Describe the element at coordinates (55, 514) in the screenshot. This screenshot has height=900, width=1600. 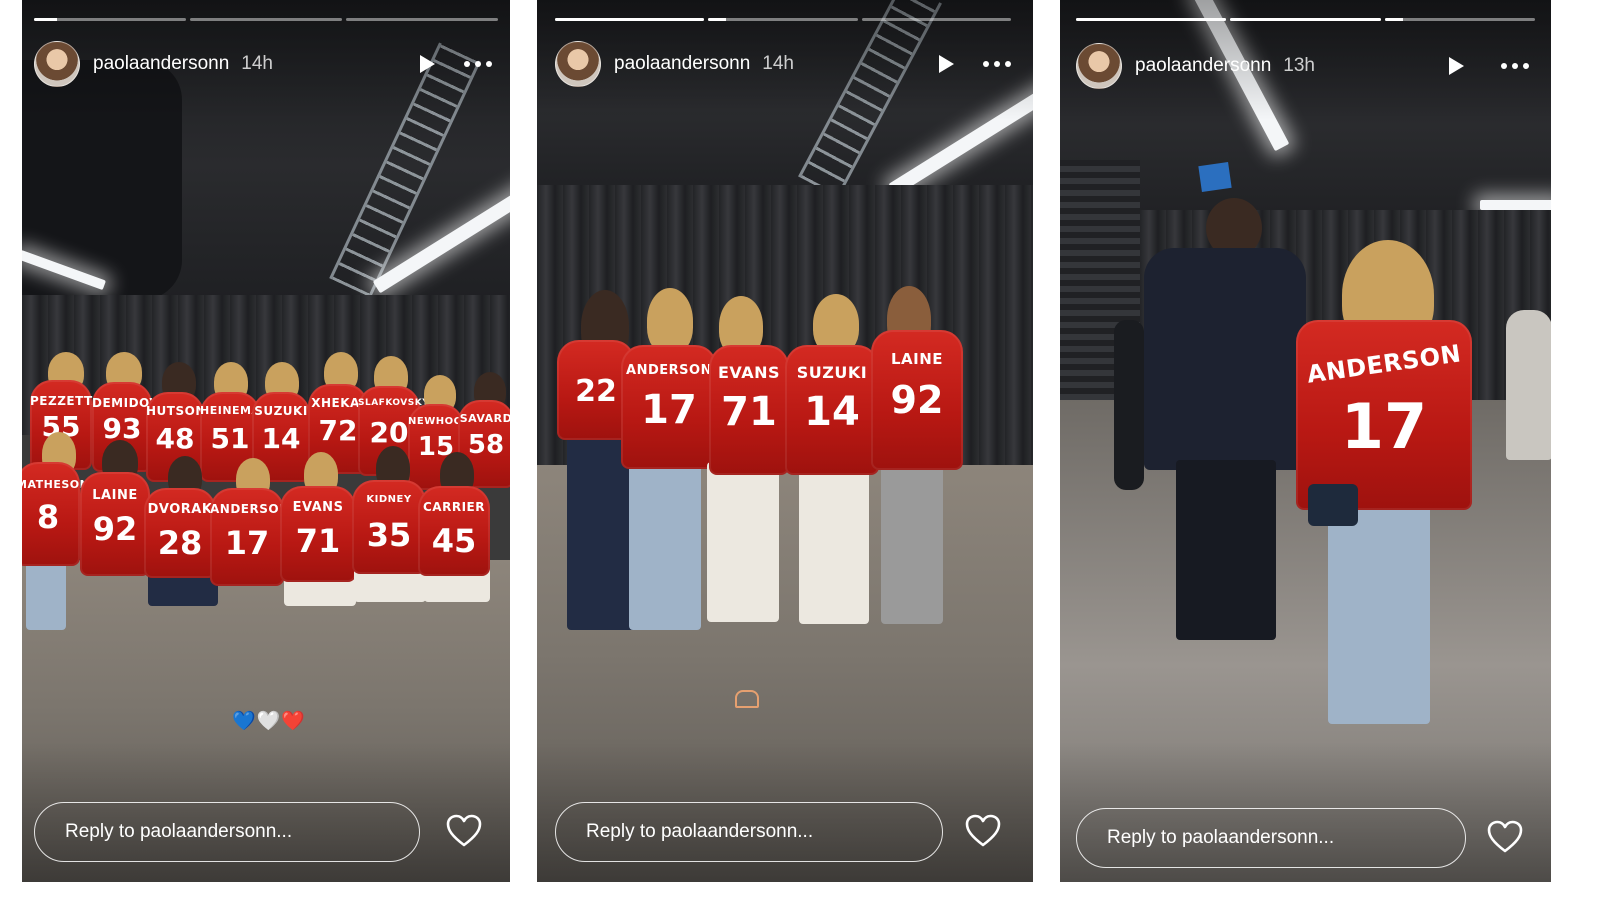
I see `jersey: MATHESON 8` at that location.